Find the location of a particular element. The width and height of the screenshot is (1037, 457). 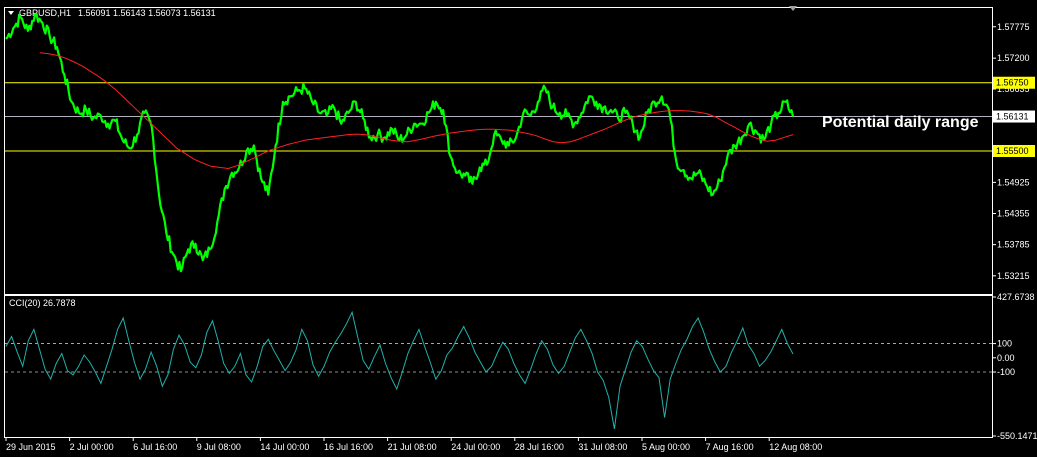

time-tick-label: 12 Aug 08:00 is located at coordinates (795, 447).